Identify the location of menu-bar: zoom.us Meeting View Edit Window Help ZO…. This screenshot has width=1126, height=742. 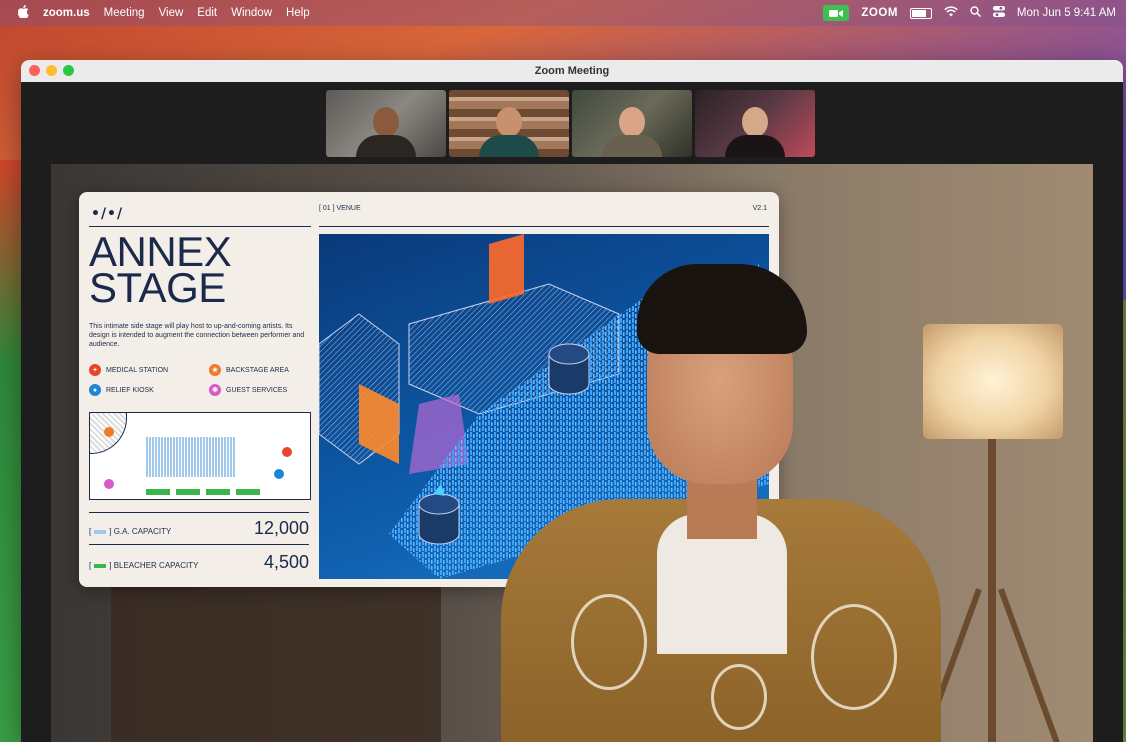
(563, 13).